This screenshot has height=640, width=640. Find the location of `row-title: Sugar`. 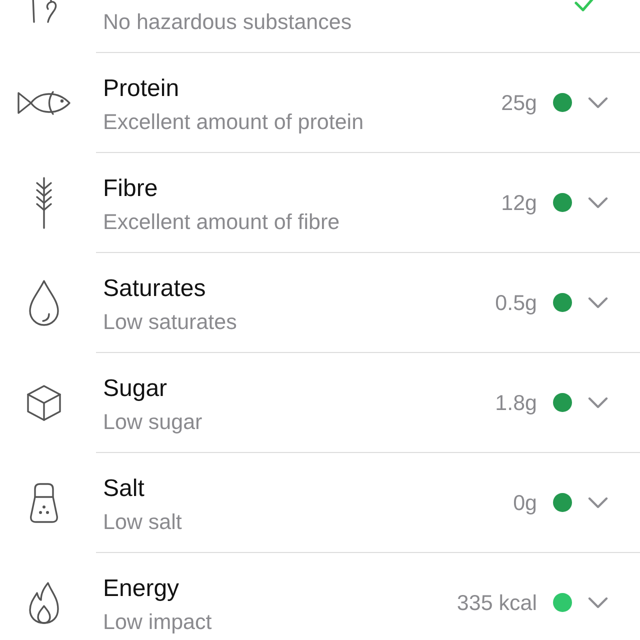

row-title: Sugar is located at coordinates (135, 388).